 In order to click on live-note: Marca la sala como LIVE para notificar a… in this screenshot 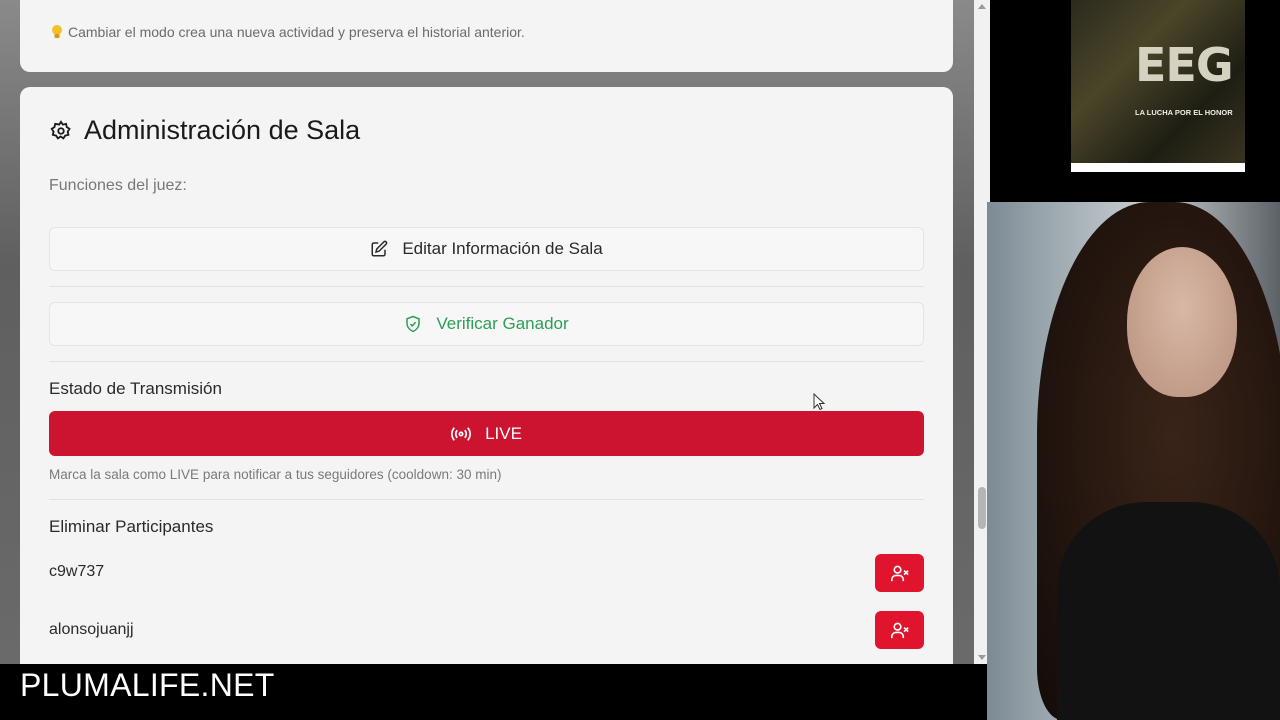, I will do `click(275, 474)`.